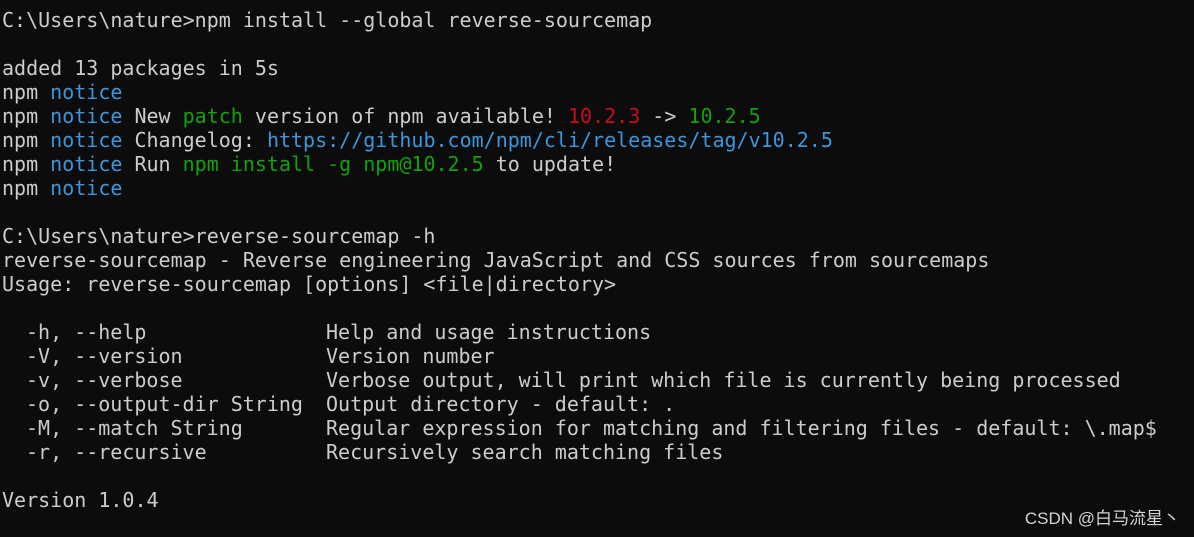  What do you see at coordinates (212, 116) in the screenshot?
I see `patch-label: patch` at bounding box center [212, 116].